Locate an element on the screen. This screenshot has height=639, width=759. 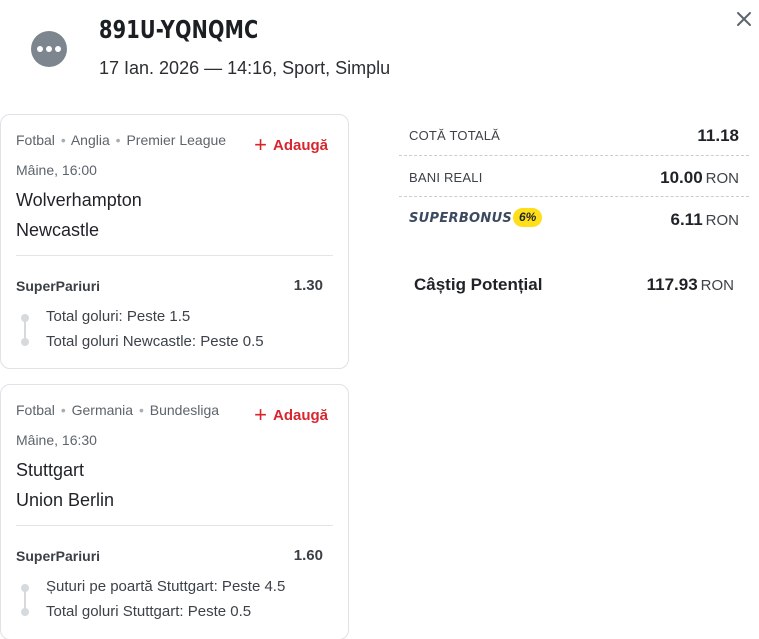
potential-win-label: Câștig Potențial is located at coordinates (478, 284).